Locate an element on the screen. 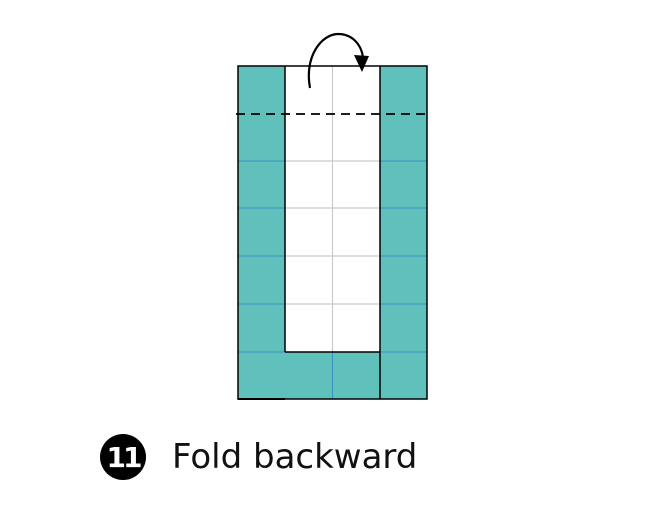 The image size is (647, 527). right-teal-strip is located at coordinates (403, 232).